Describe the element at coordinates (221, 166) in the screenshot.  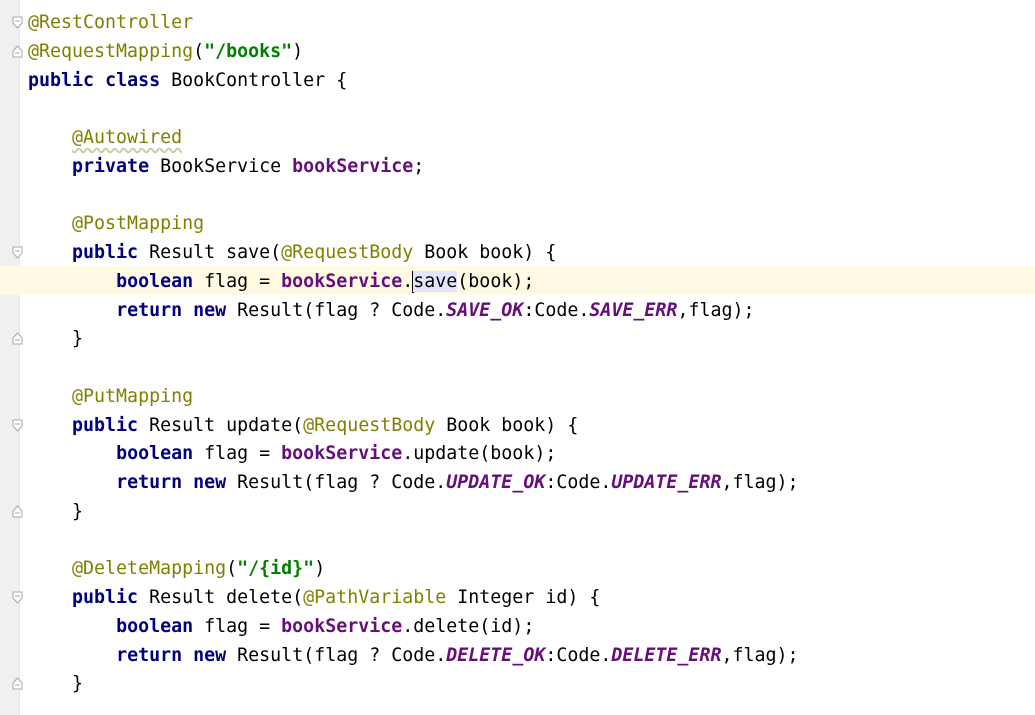
I see `code-token: BookService` at that location.